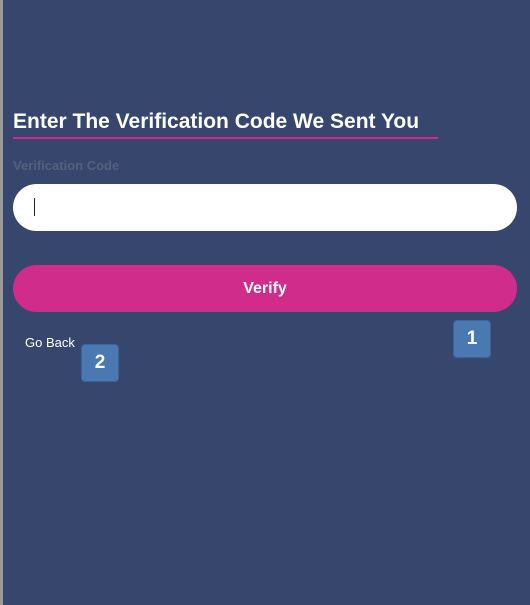 This screenshot has width=530, height=605. What do you see at coordinates (34, 207) in the screenshot?
I see `text-cursor` at bounding box center [34, 207].